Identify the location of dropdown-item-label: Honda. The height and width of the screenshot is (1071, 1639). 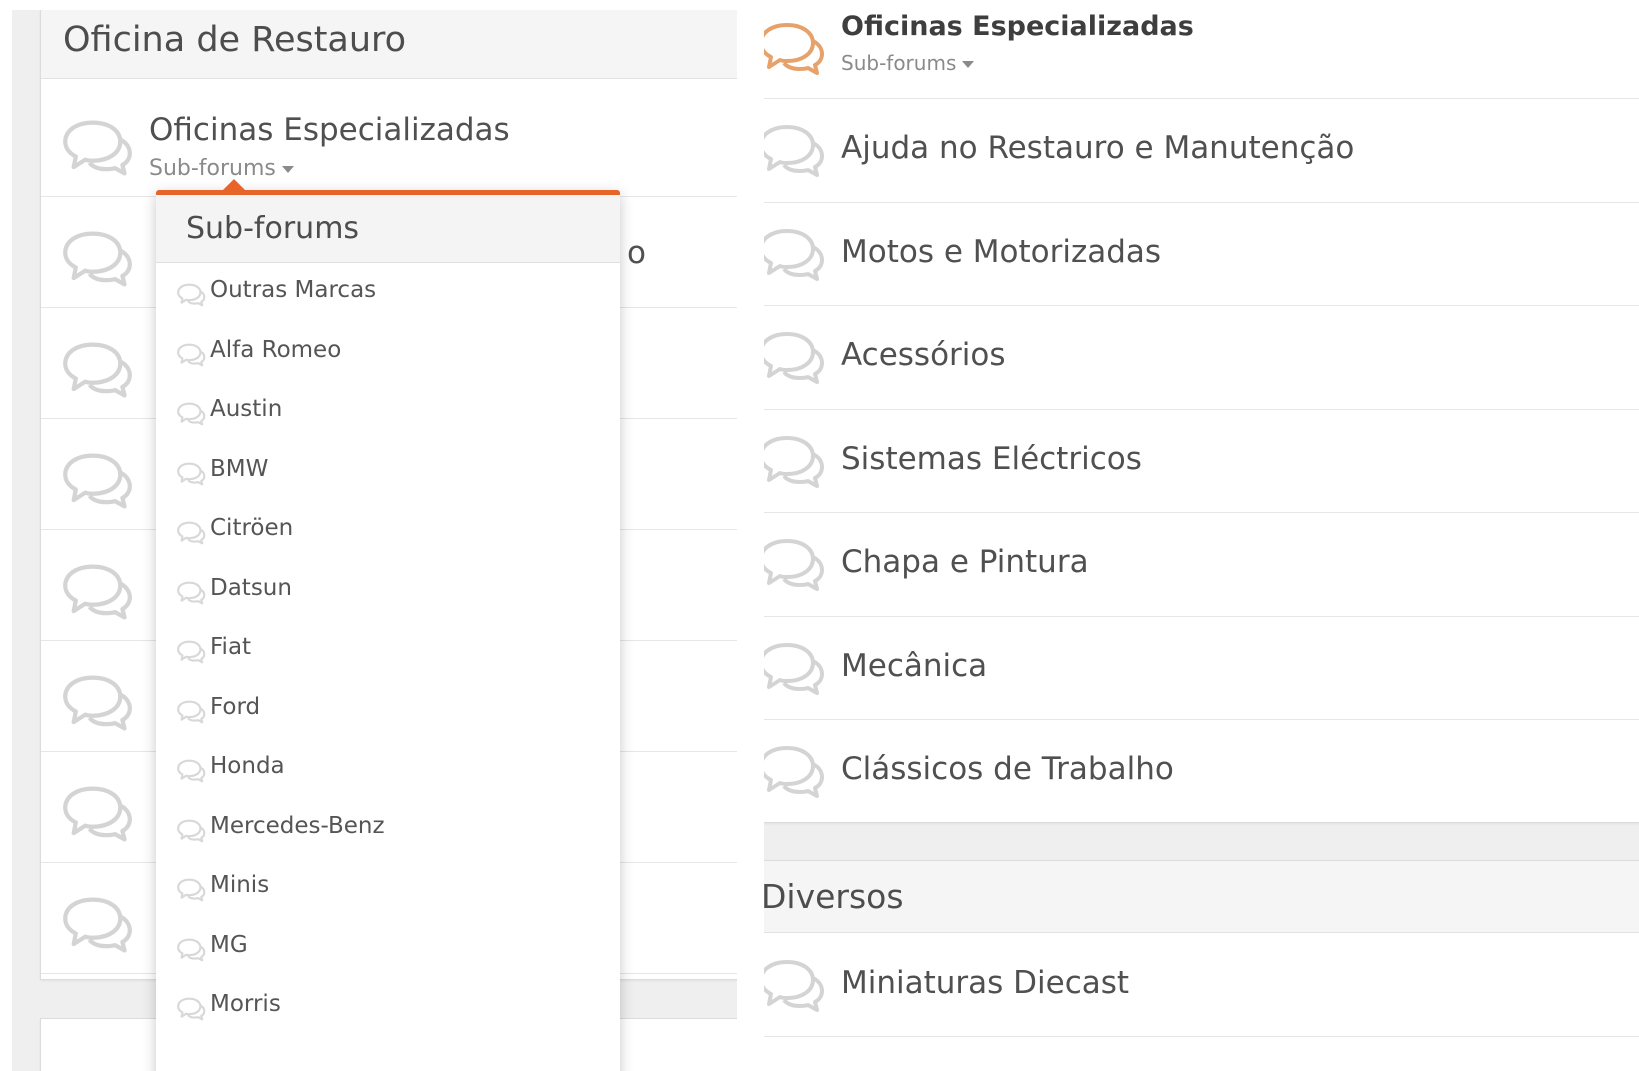
(247, 766).